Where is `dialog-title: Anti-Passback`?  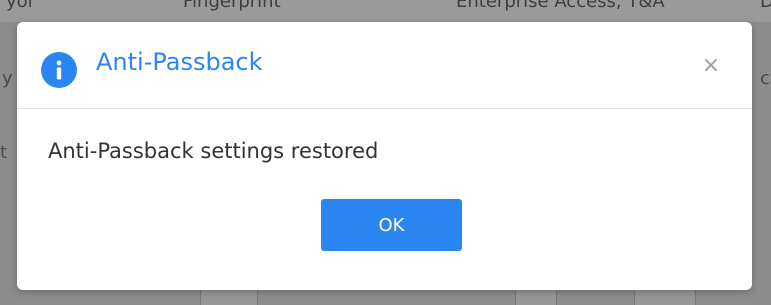
dialog-title: Anti-Passback is located at coordinates (179, 62).